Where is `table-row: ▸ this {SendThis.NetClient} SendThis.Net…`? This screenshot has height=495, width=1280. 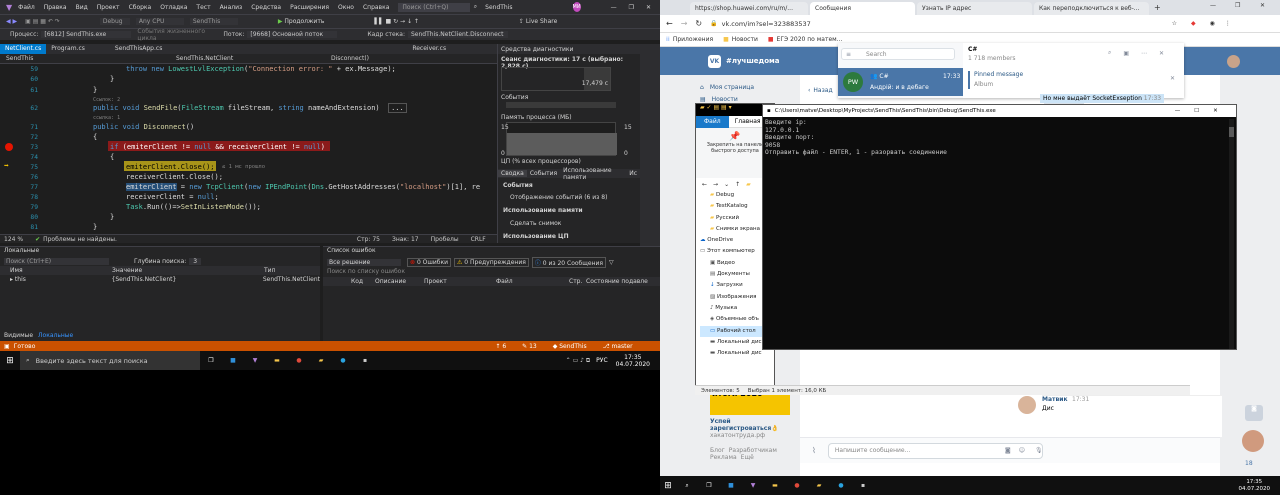
table-row: ▸ this {SendThis.NetClient} SendThis.Net… is located at coordinates (160, 279).